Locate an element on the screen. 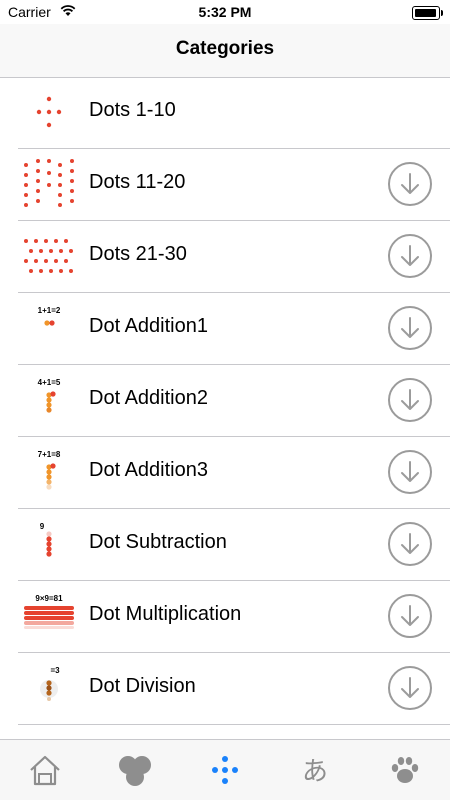 This screenshot has height=800, width=450. list-item: 7+1=8 Dot Addition3 is located at coordinates (234, 473).